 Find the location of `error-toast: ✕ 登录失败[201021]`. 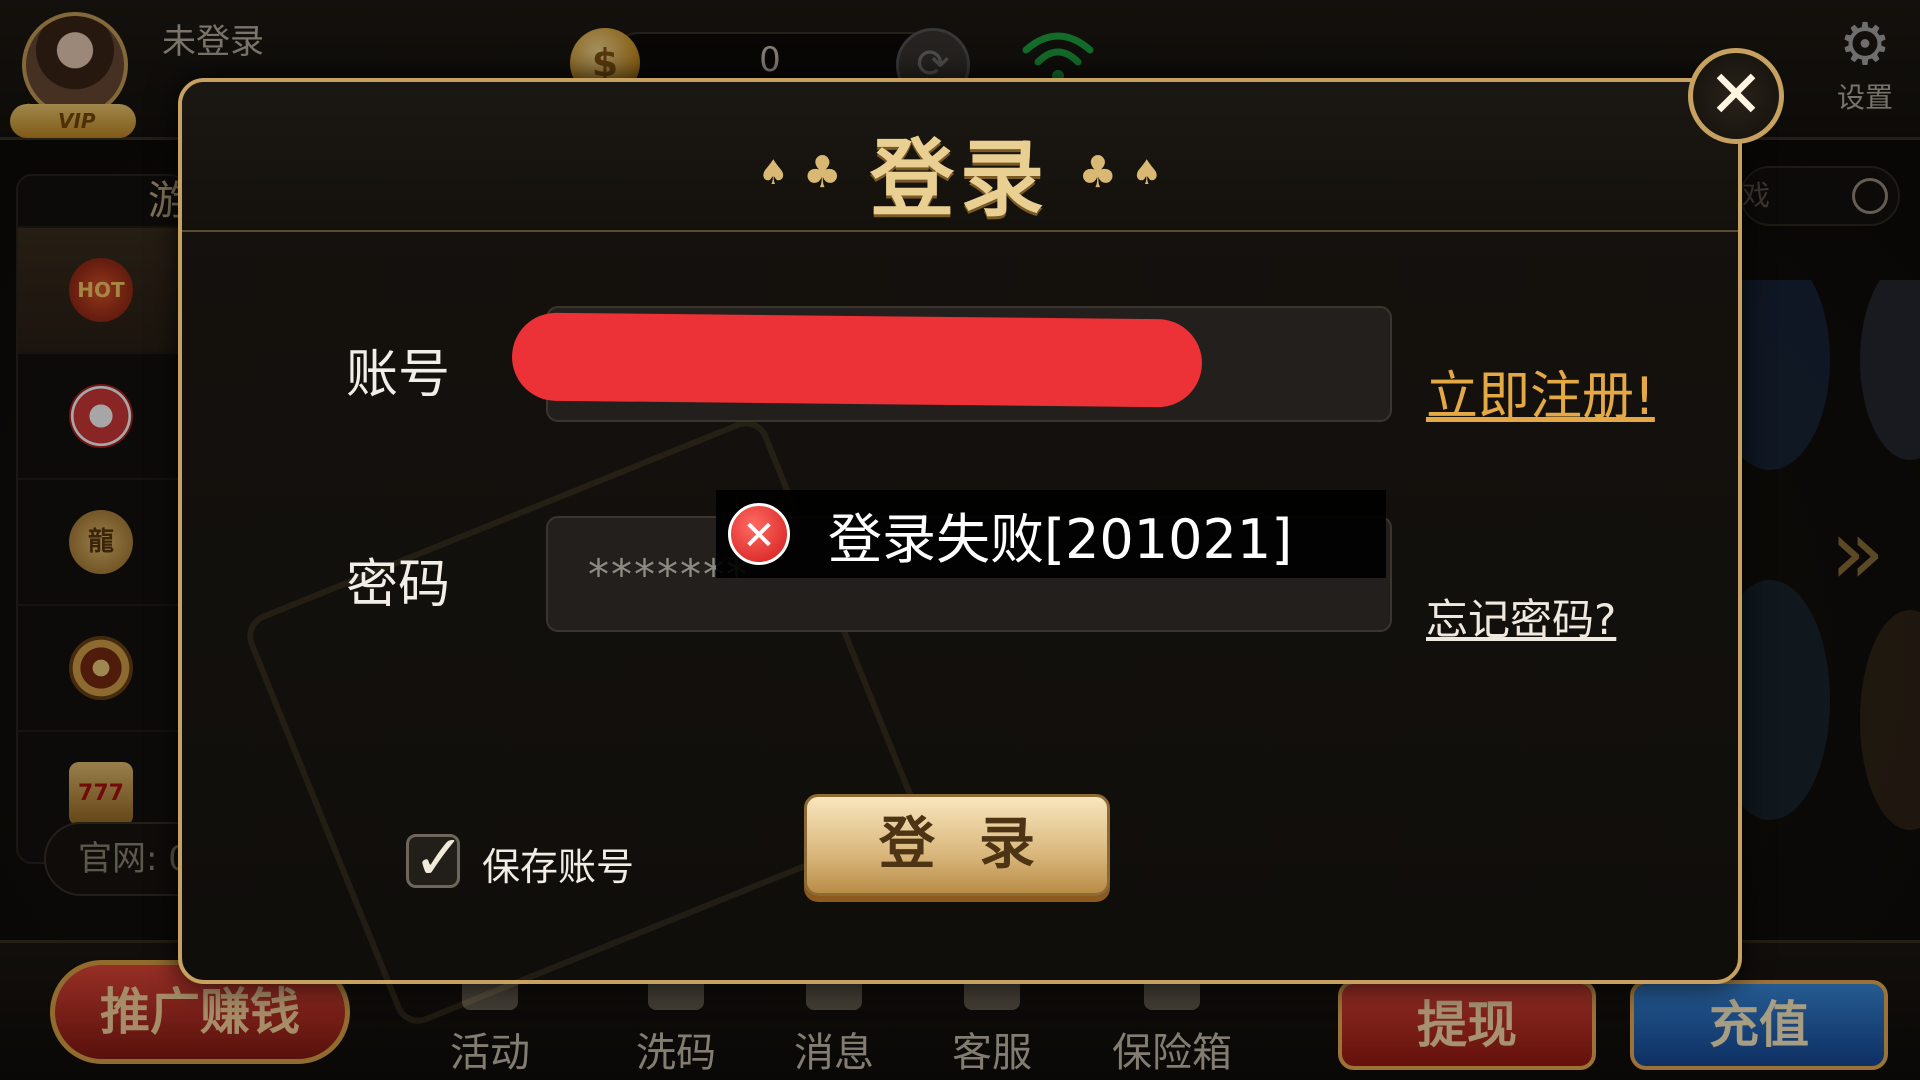

error-toast: ✕ 登录失败[201021] is located at coordinates (1051, 534).